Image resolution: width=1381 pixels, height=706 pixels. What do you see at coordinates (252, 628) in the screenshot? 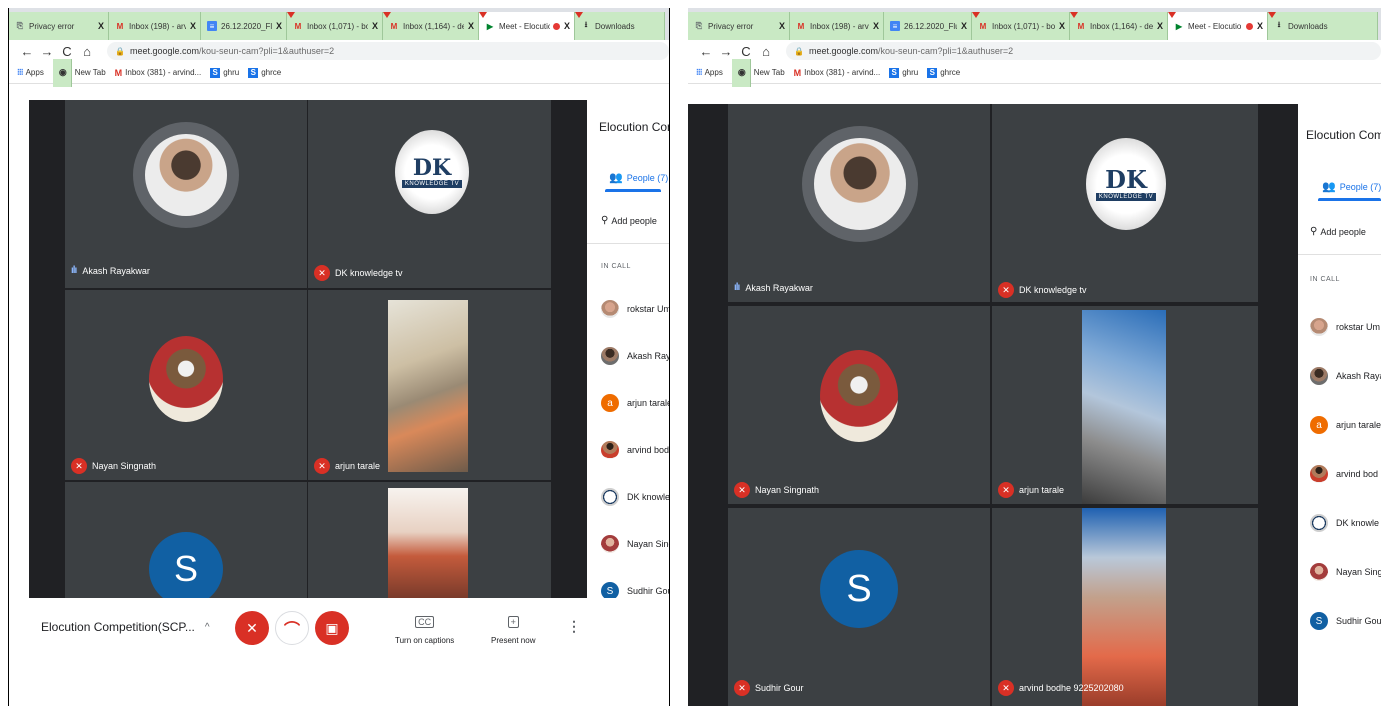
I see `microphone-toggle-button: ✕` at bounding box center [252, 628].